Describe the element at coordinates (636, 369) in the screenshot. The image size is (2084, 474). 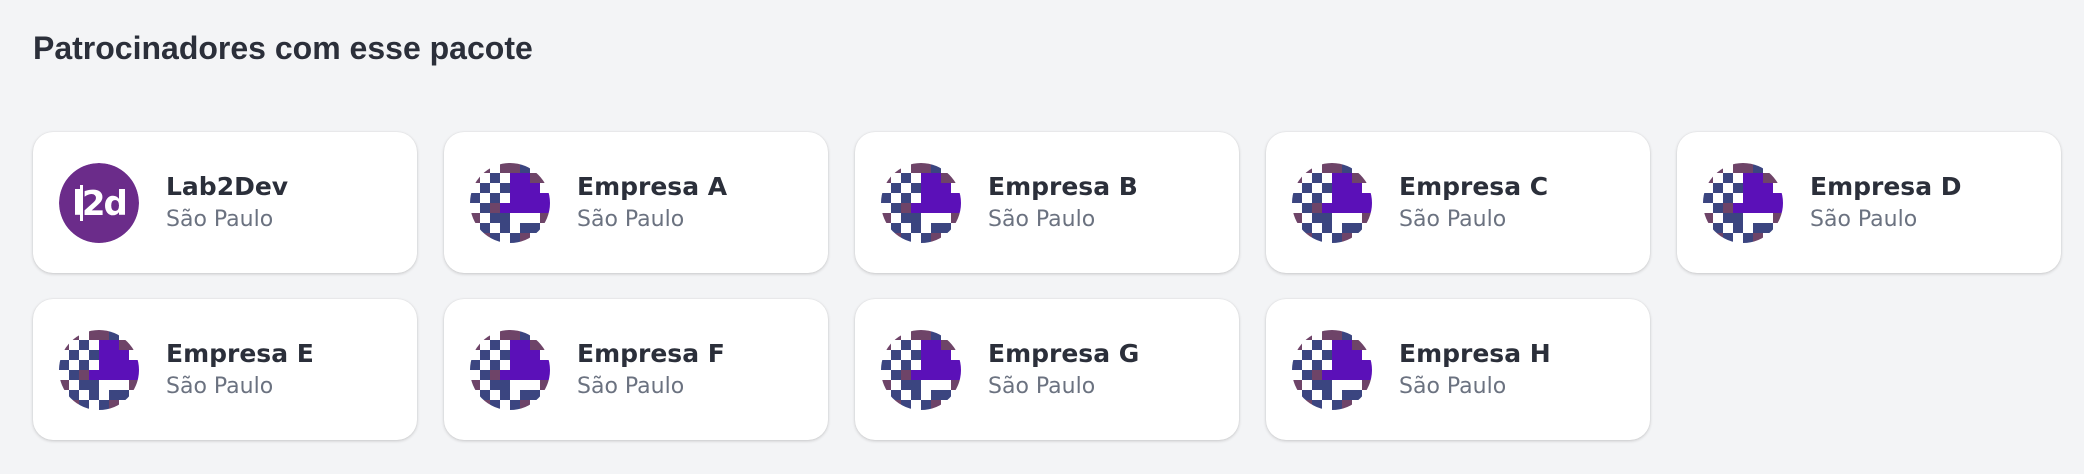
I see `sponsor-card-empresa-f: Empresa F São Paulo` at that location.